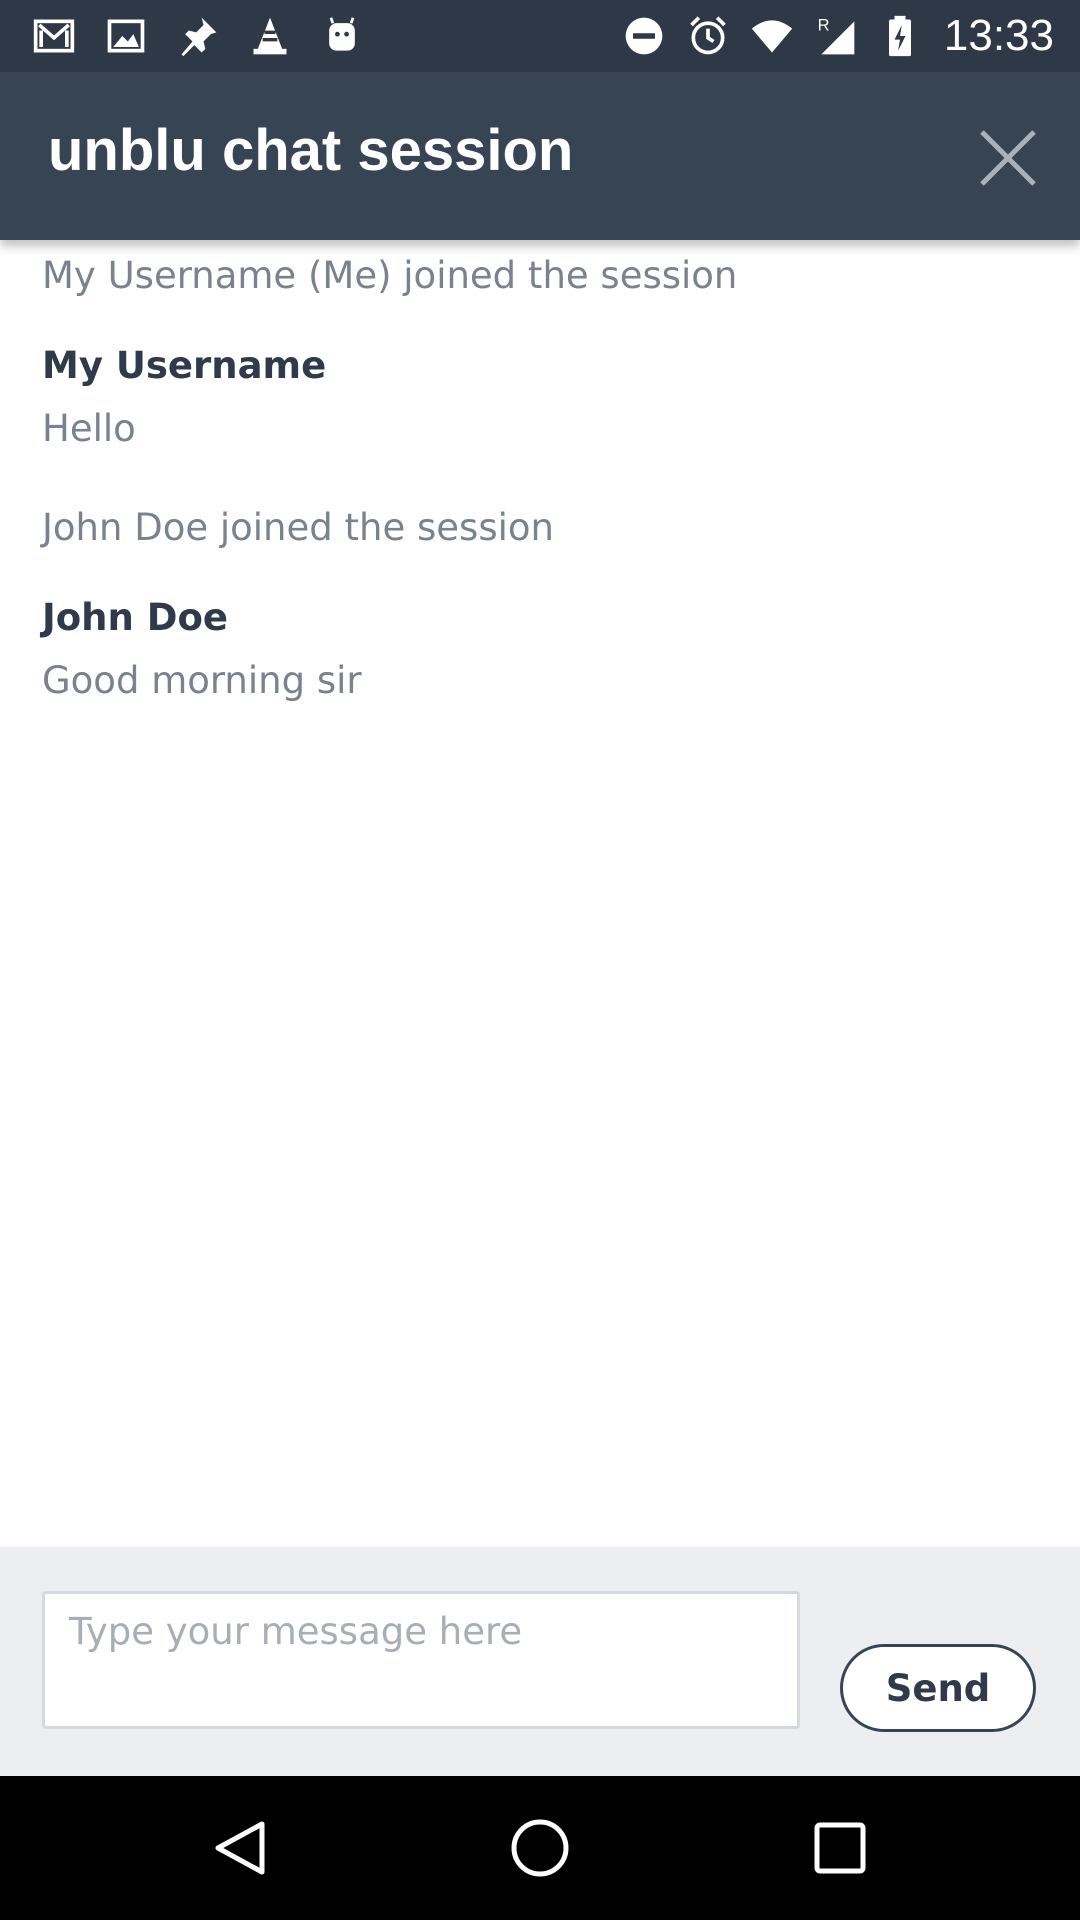 The height and width of the screenshot is (1920, 1080). I want to click on status-bar: R 13:33, so click(540, 36).